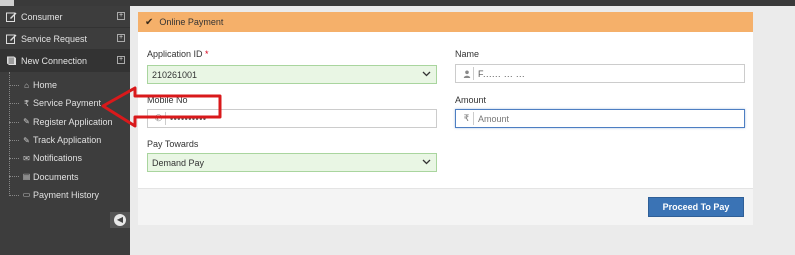 The height and width of the screenshot is (255, 795). I want to click on sidebar-item-label: Notifications, so click(58, 158).